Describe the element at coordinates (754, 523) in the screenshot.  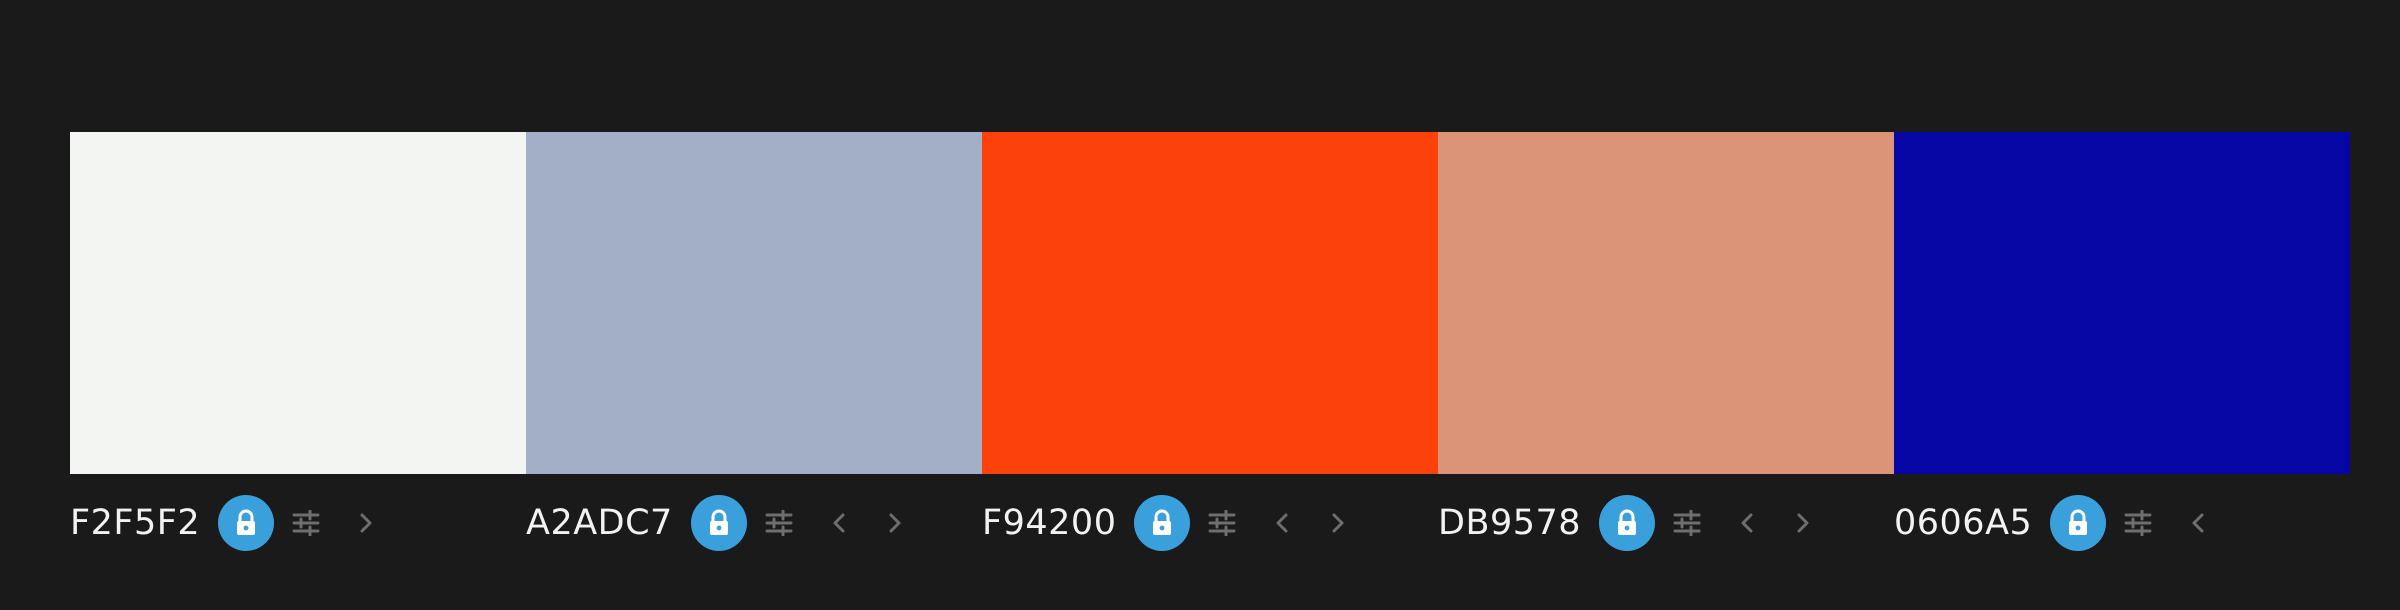
I see `swatch-controls: A2ADC7` at that location.